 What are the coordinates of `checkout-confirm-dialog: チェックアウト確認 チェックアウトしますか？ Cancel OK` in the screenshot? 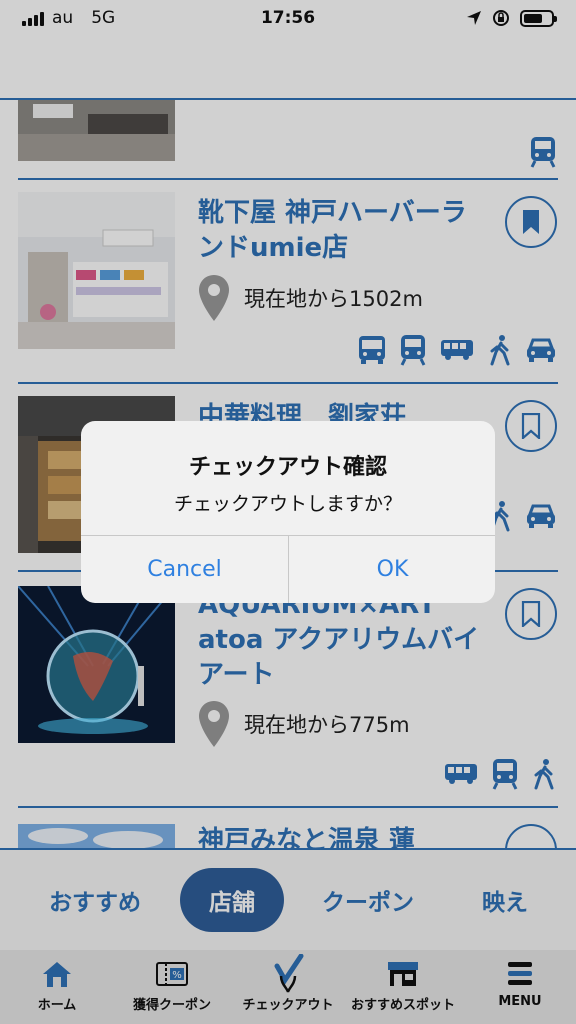 It's located at (288, 512).